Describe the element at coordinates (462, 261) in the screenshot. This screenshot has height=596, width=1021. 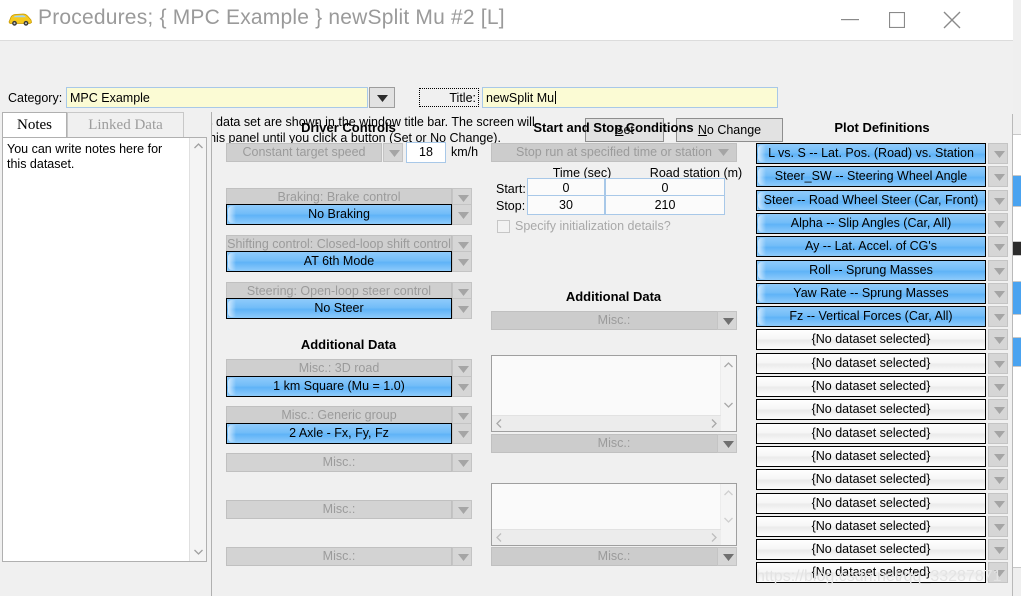
I see `shifting-control-value-dropdown` at that location.